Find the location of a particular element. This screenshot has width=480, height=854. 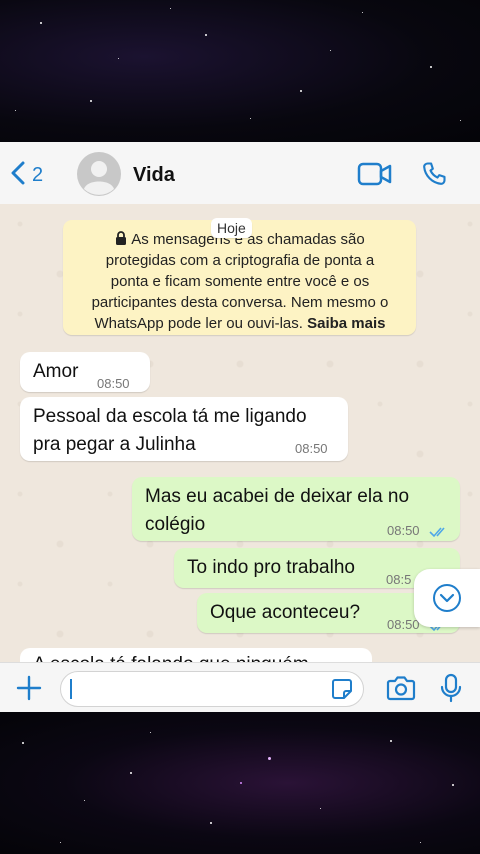

contact-name: Vida is located at coordinates (154, 175).